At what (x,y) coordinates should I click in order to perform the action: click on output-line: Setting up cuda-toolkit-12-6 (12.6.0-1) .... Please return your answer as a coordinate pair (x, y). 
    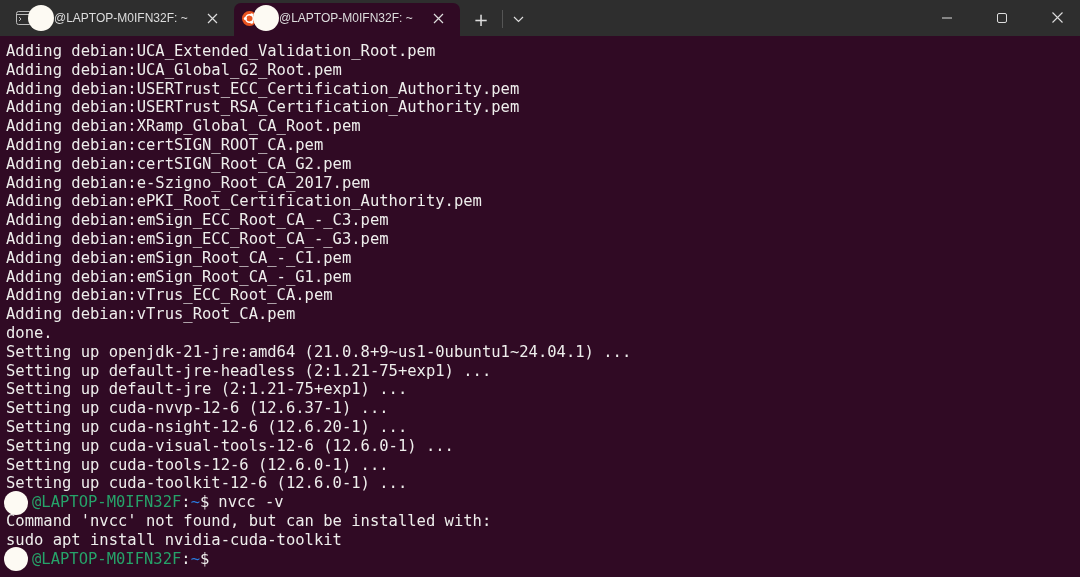
    Looking at the image, I should click on (207, 484).